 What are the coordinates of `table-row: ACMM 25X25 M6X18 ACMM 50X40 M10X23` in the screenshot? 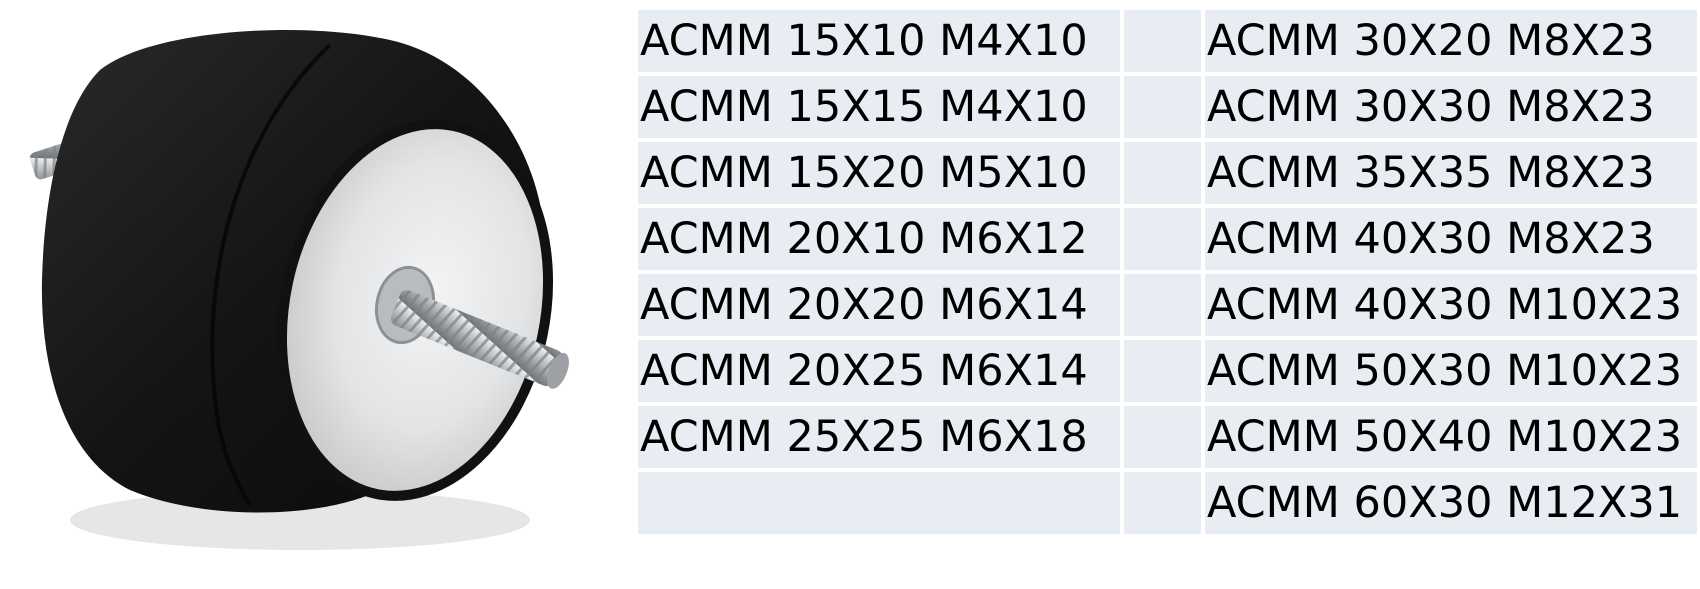 It's located at (1167, 437).